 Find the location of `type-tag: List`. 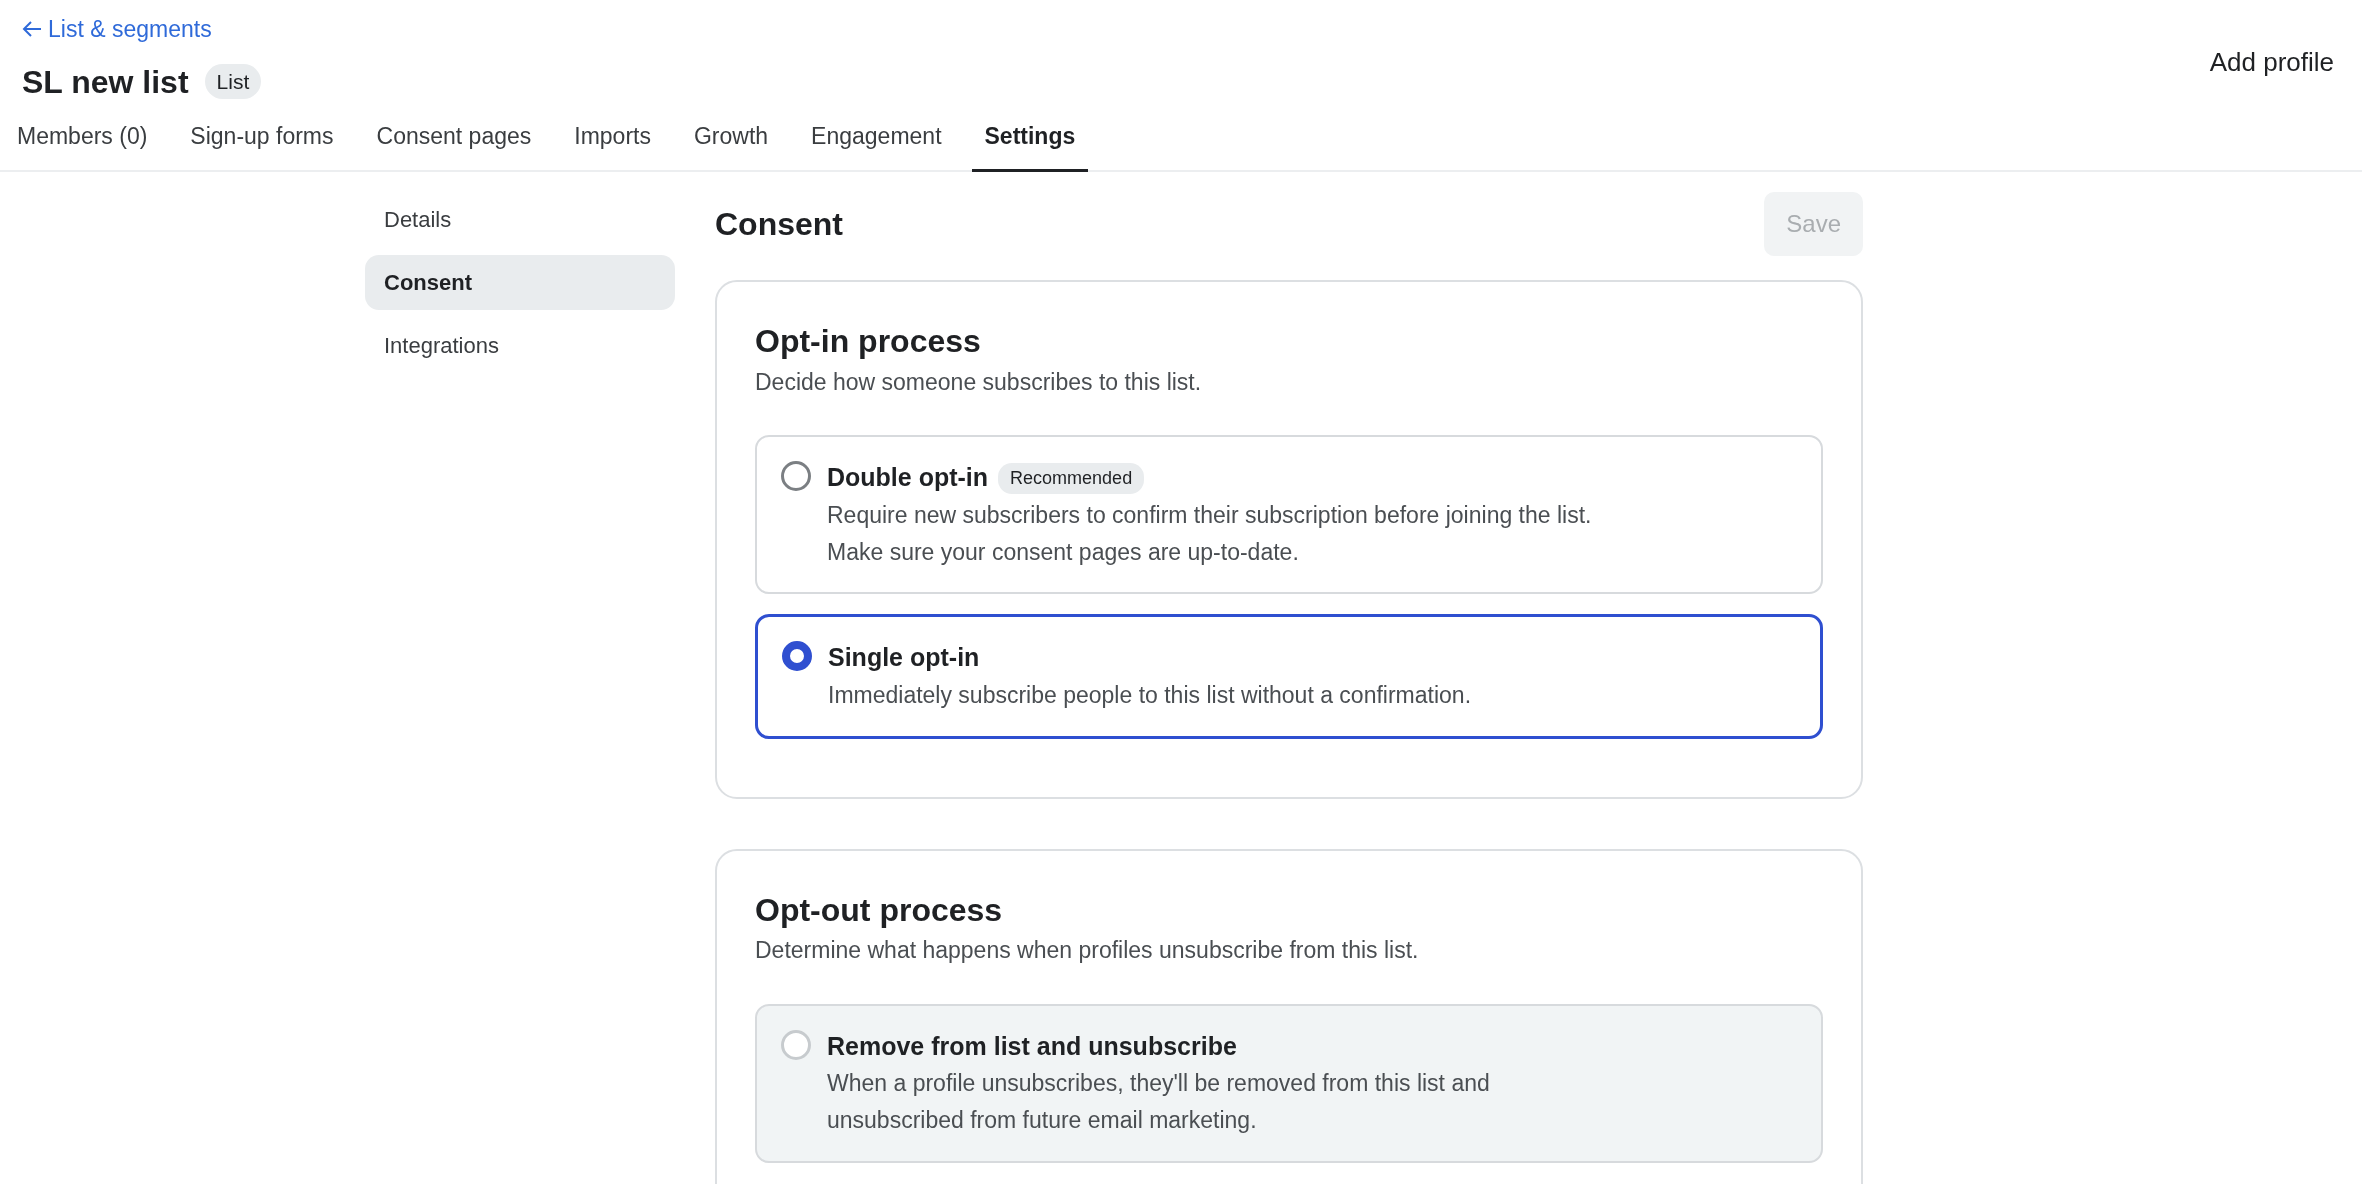

type-tag: List is located at coordinates (233, 81).